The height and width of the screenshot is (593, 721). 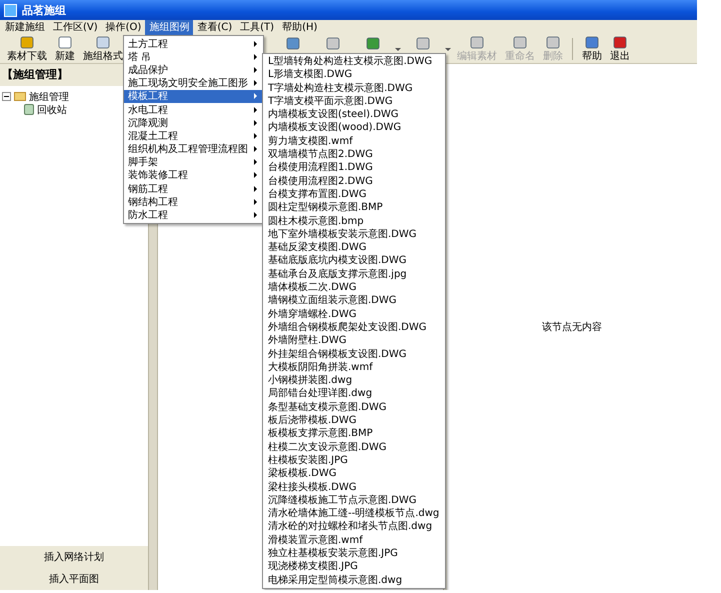 What do you see at coordinates (10, 10) in the screenshot?
I see `app-icon` at bounding box center [10, 10].